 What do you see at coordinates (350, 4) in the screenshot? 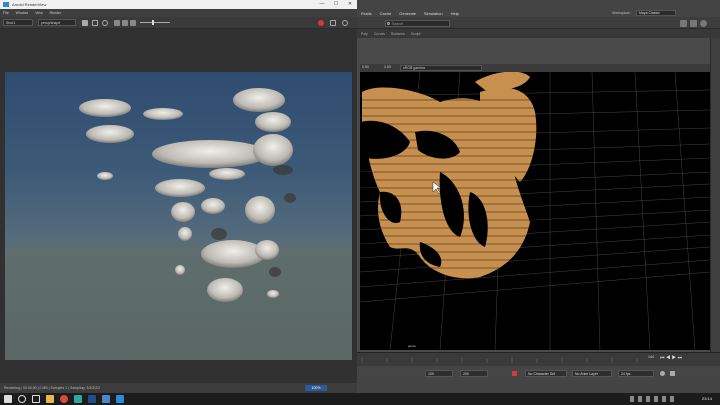
I see `close-button: ✕` at bounding box center [350, 4].